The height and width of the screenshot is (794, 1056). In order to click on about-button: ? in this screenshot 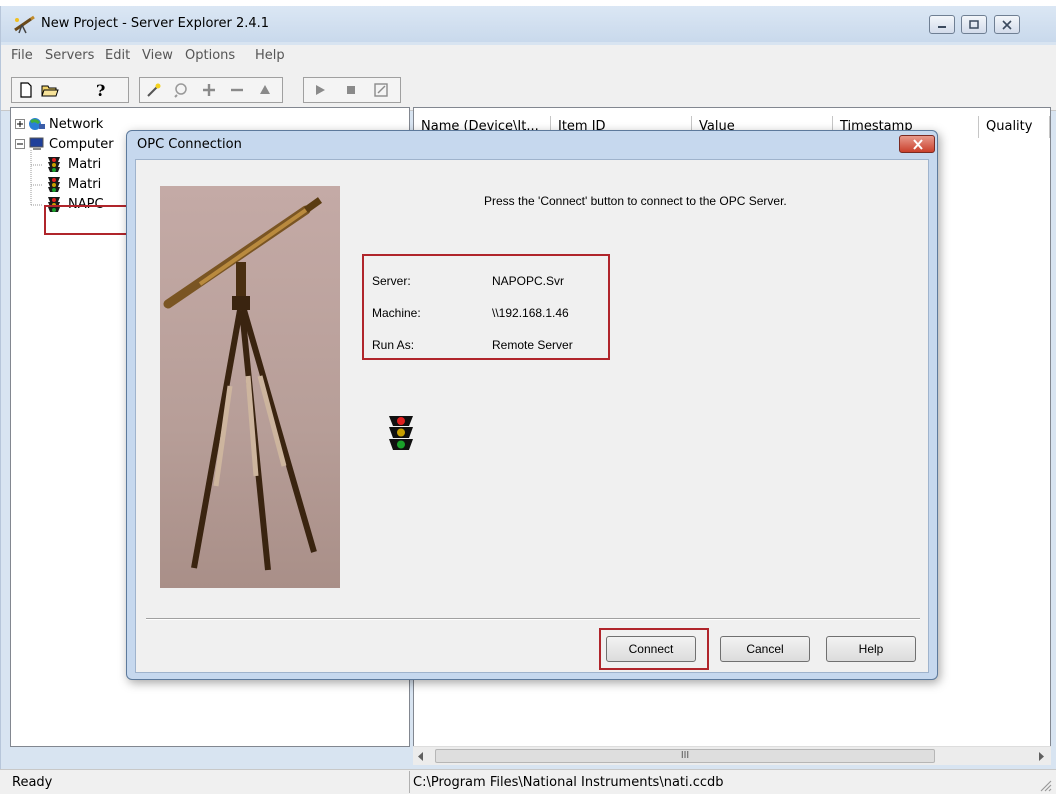, I will do `click(101, 90)`.